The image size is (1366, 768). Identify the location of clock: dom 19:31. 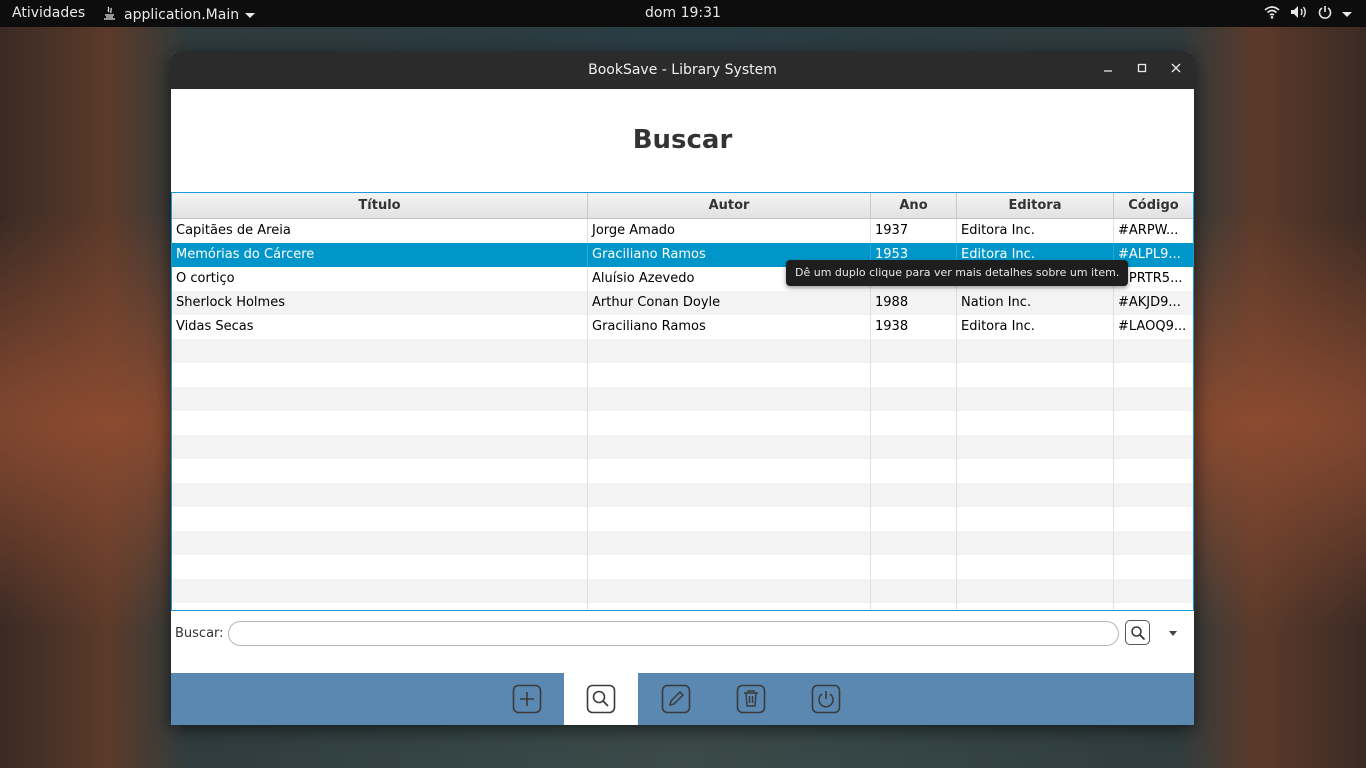
(683, 13).